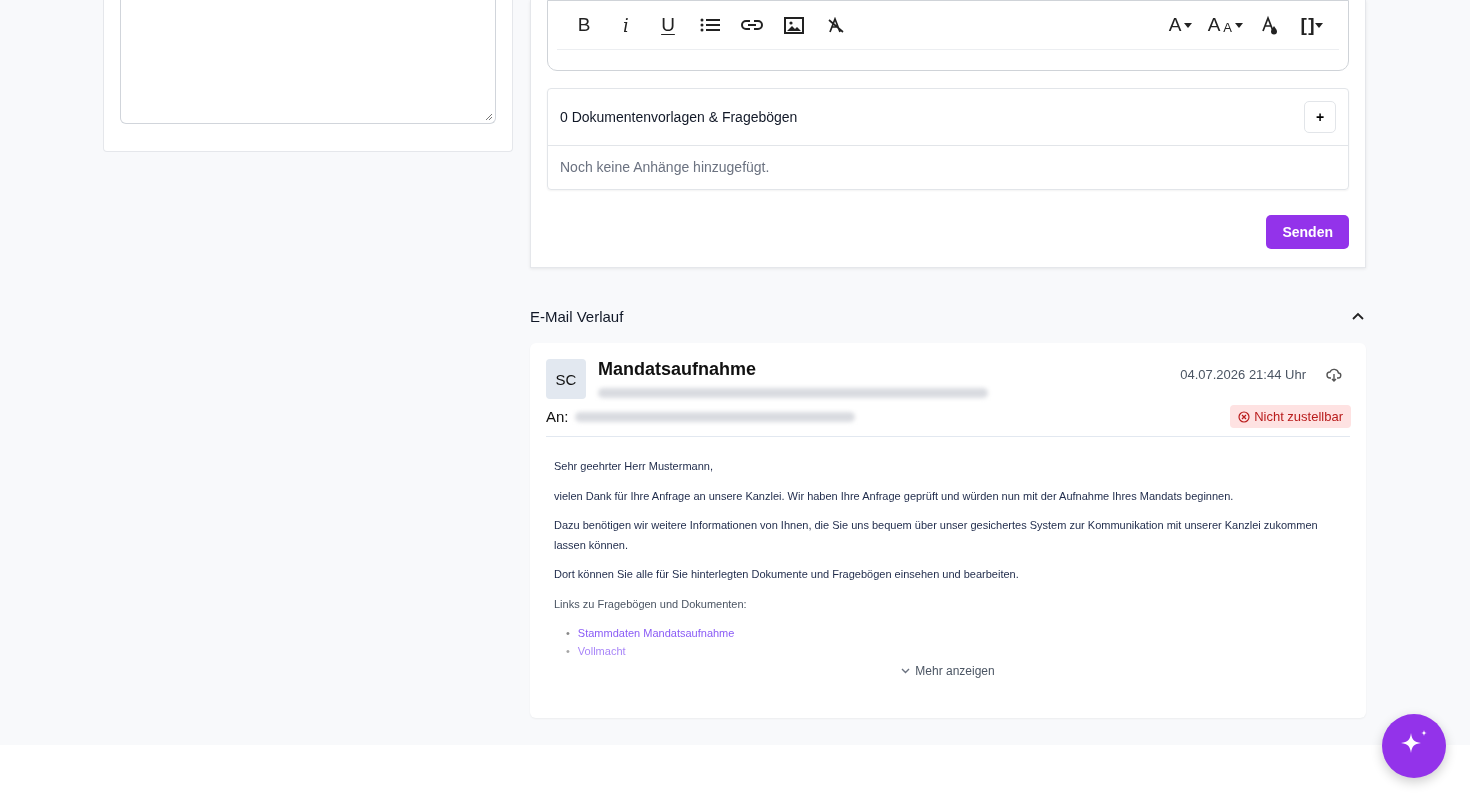  Describe the element at coordinates (489, 117) in the screenshot. I see `resize-handle-icon` at that location.